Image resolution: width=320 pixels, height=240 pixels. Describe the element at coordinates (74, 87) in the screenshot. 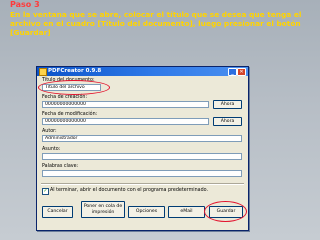

I see `highlight-title-circle` at that location.